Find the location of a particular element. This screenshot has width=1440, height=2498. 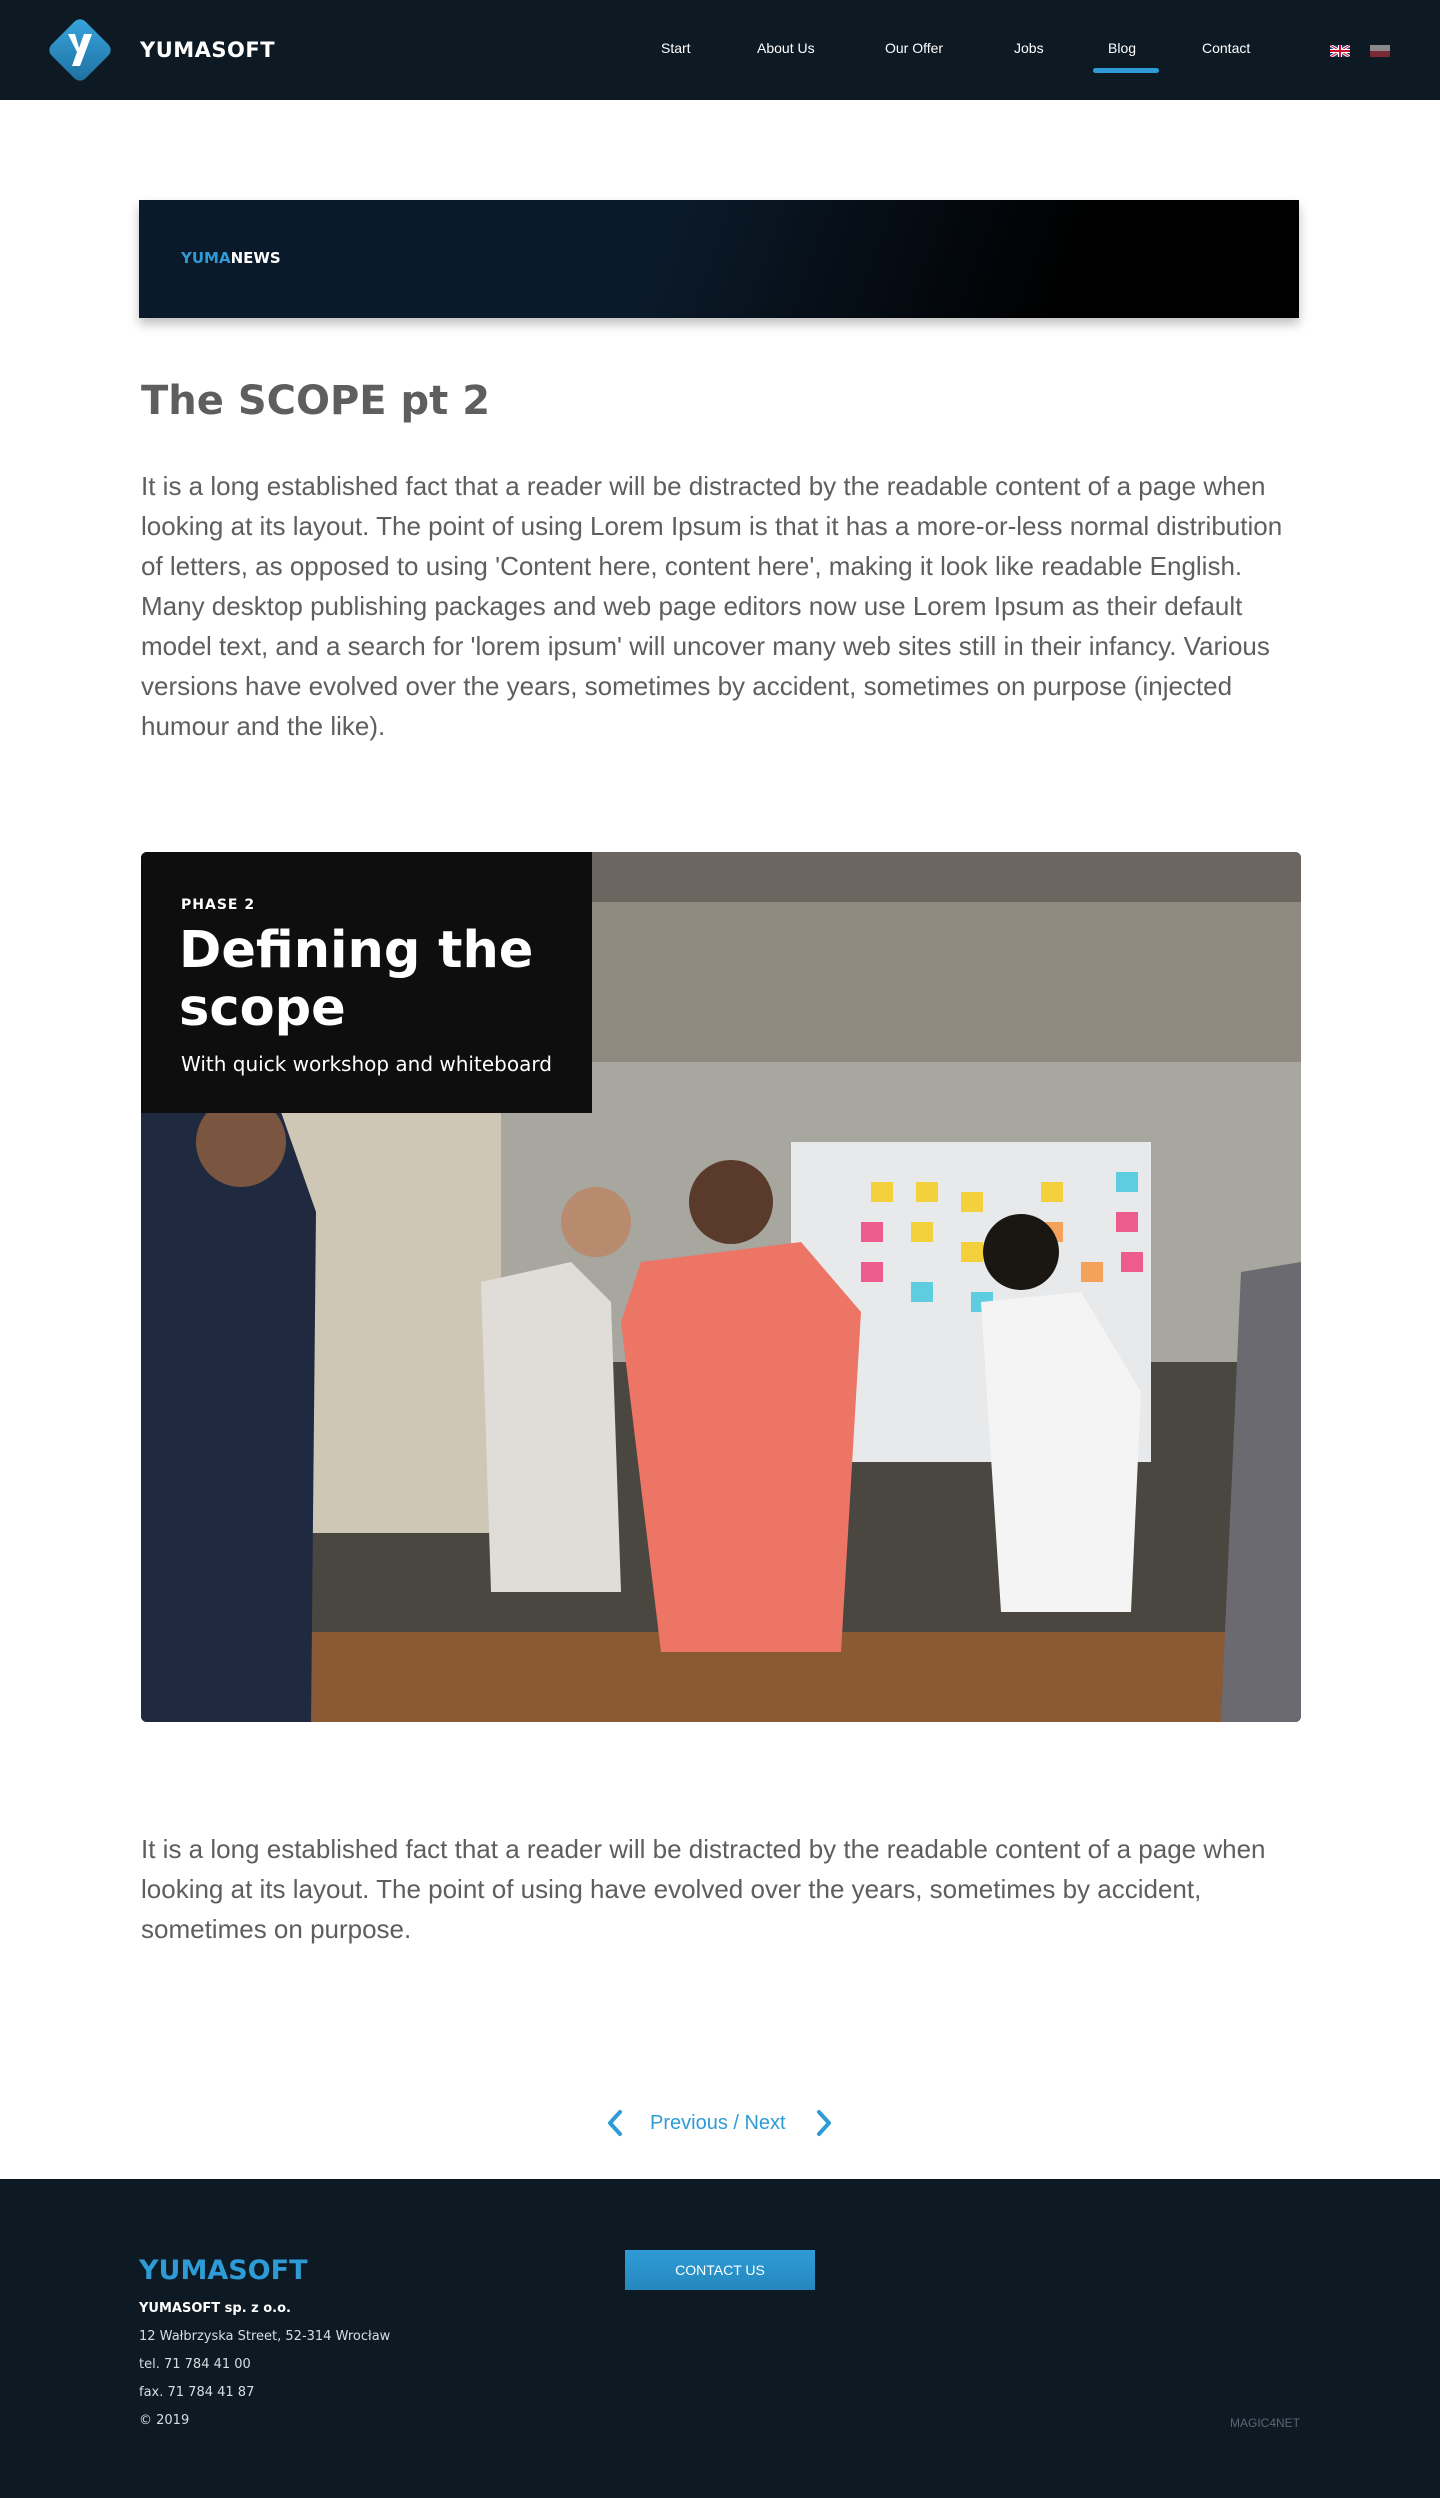

logo: YUMASOFT is located at coordinates (159, 50).